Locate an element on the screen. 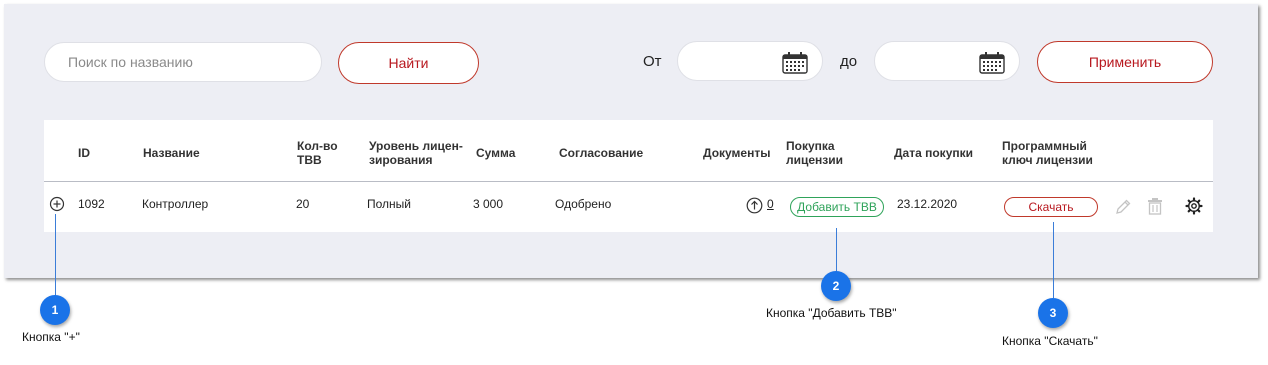  callout-badge-2: 2 is located at coordinates (836, 286).